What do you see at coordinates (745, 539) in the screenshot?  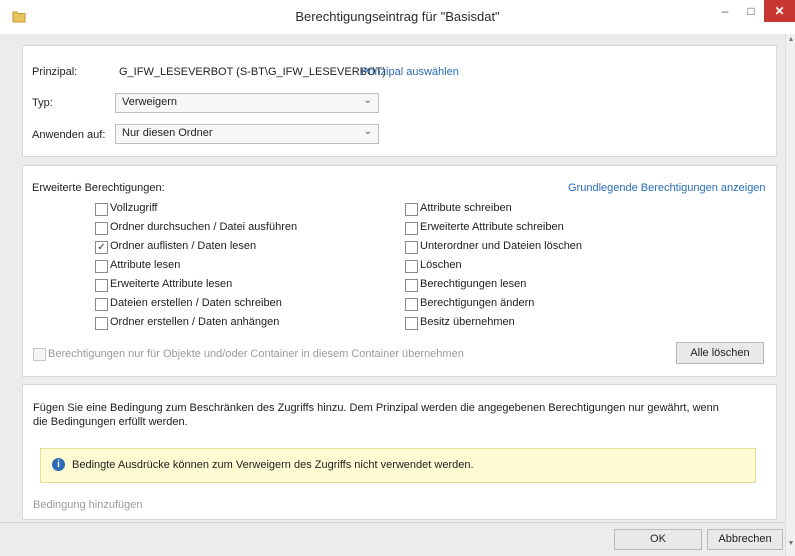 I see `cancel-button: Abbrechen` at bounding box center [745, 539].